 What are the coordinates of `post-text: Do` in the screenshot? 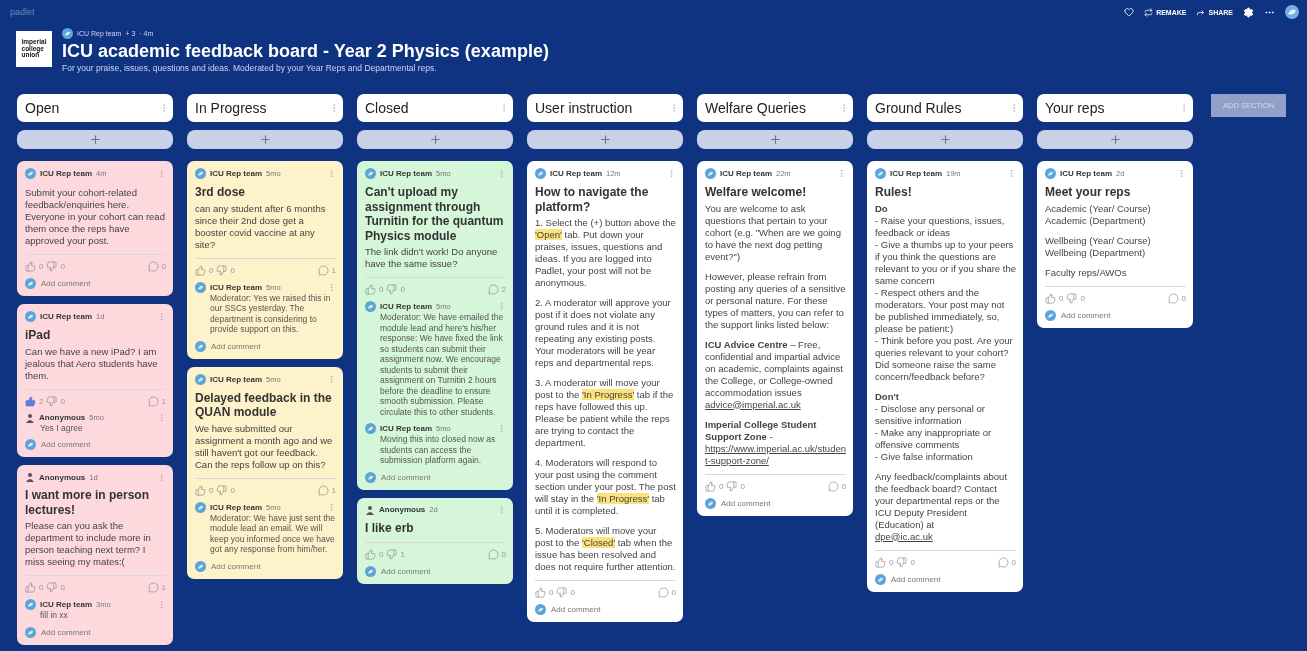 It's located at (882, 208).